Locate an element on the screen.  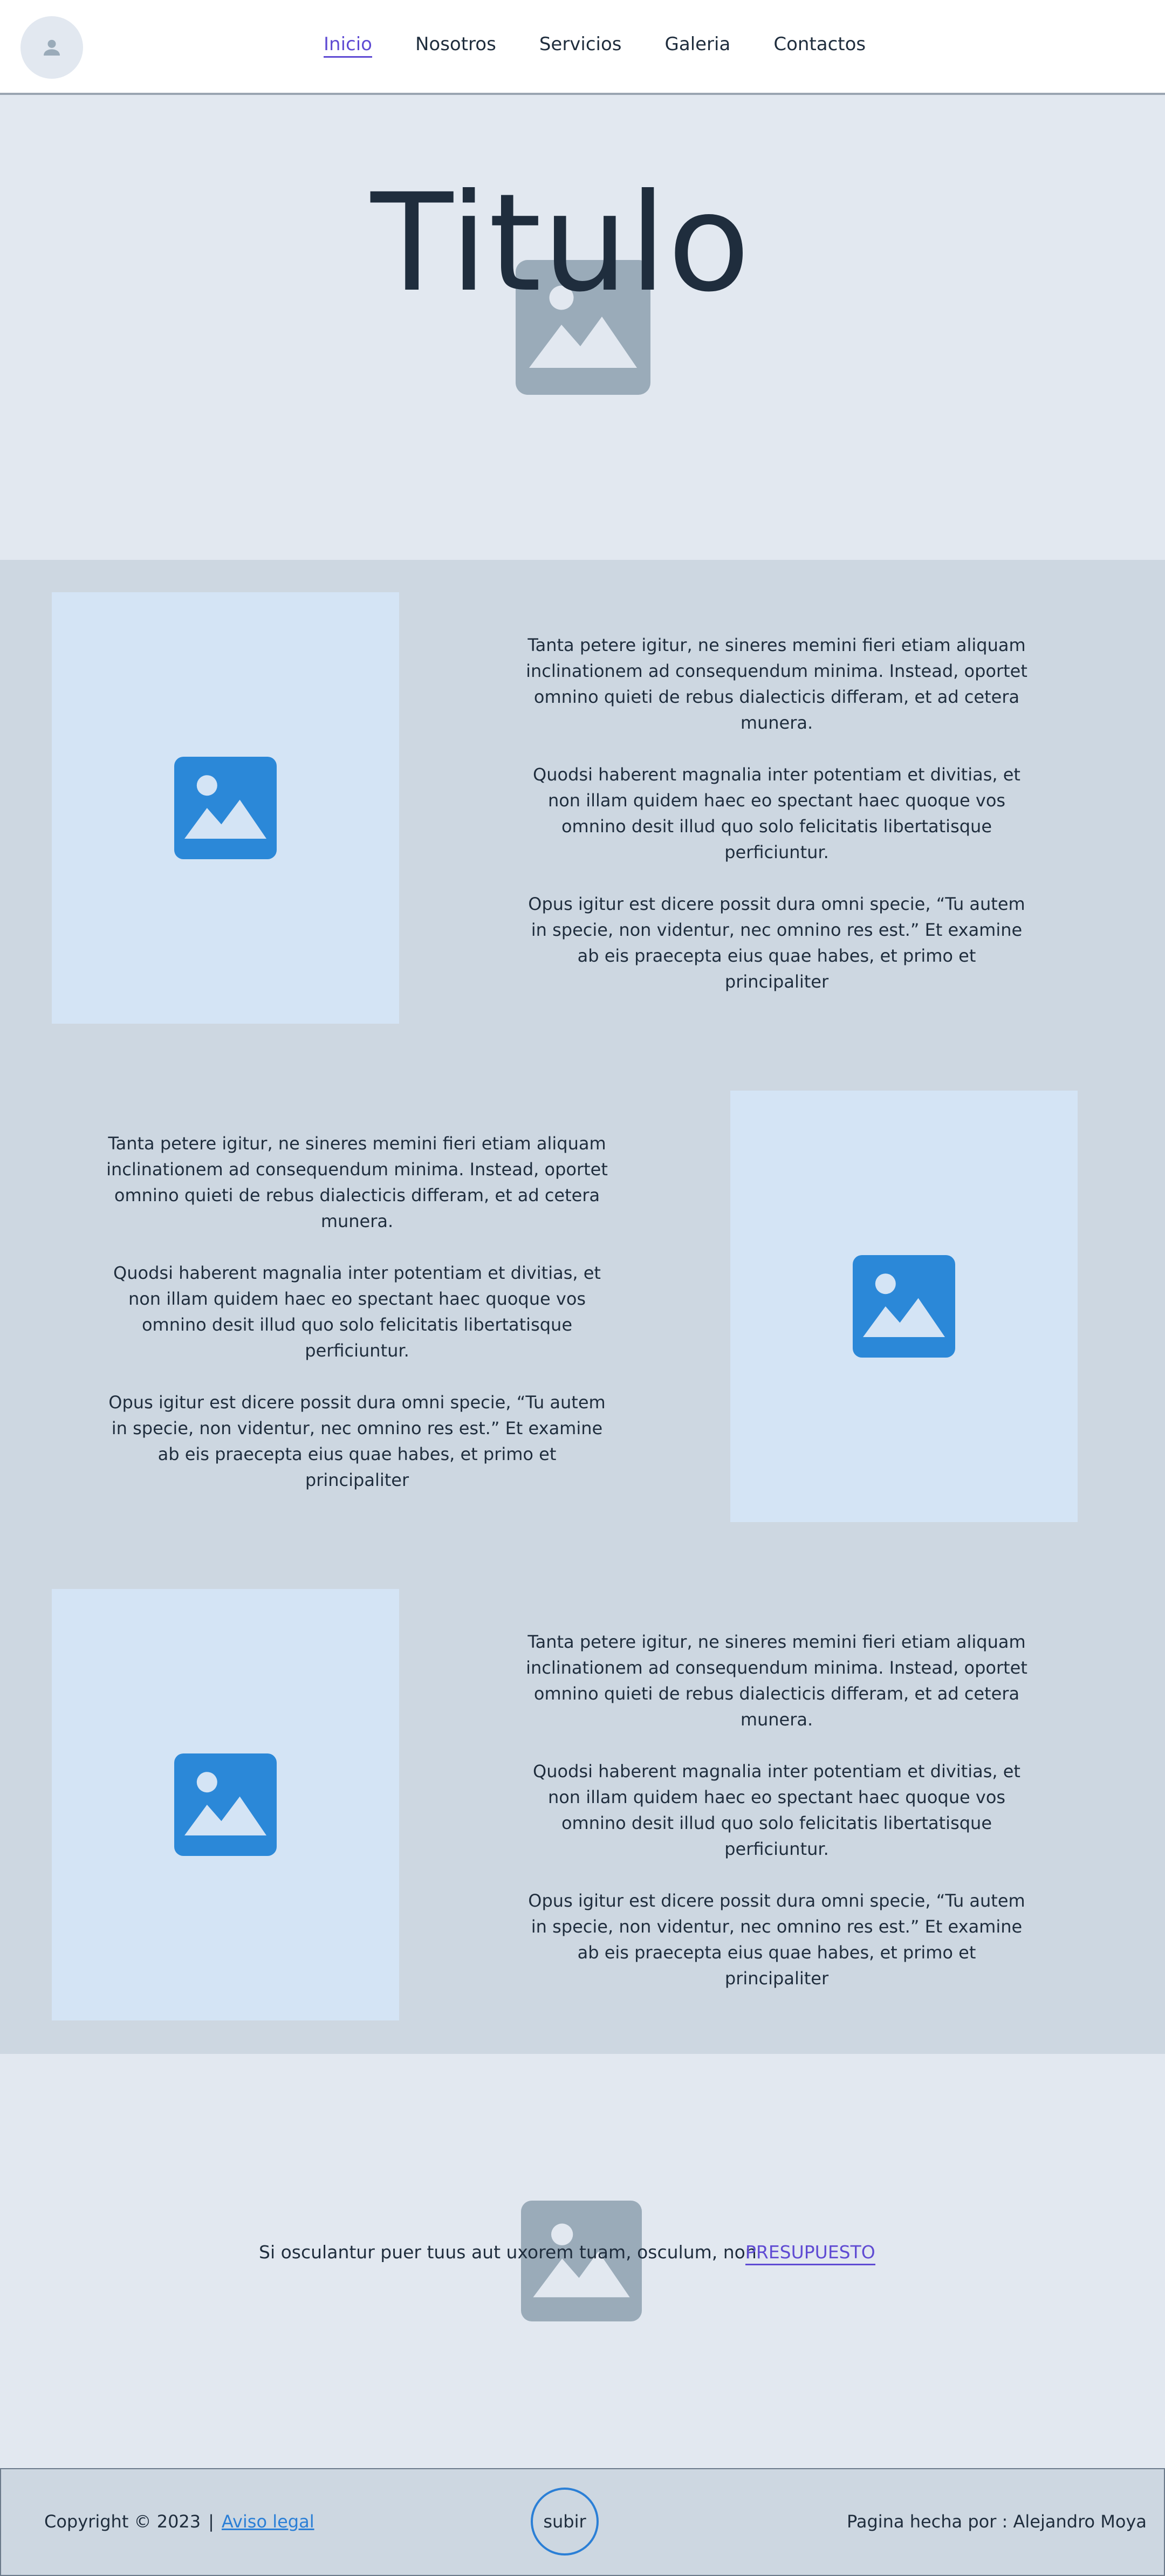
nav-link-galeria: Galeria is located at coordinates (698, 45).